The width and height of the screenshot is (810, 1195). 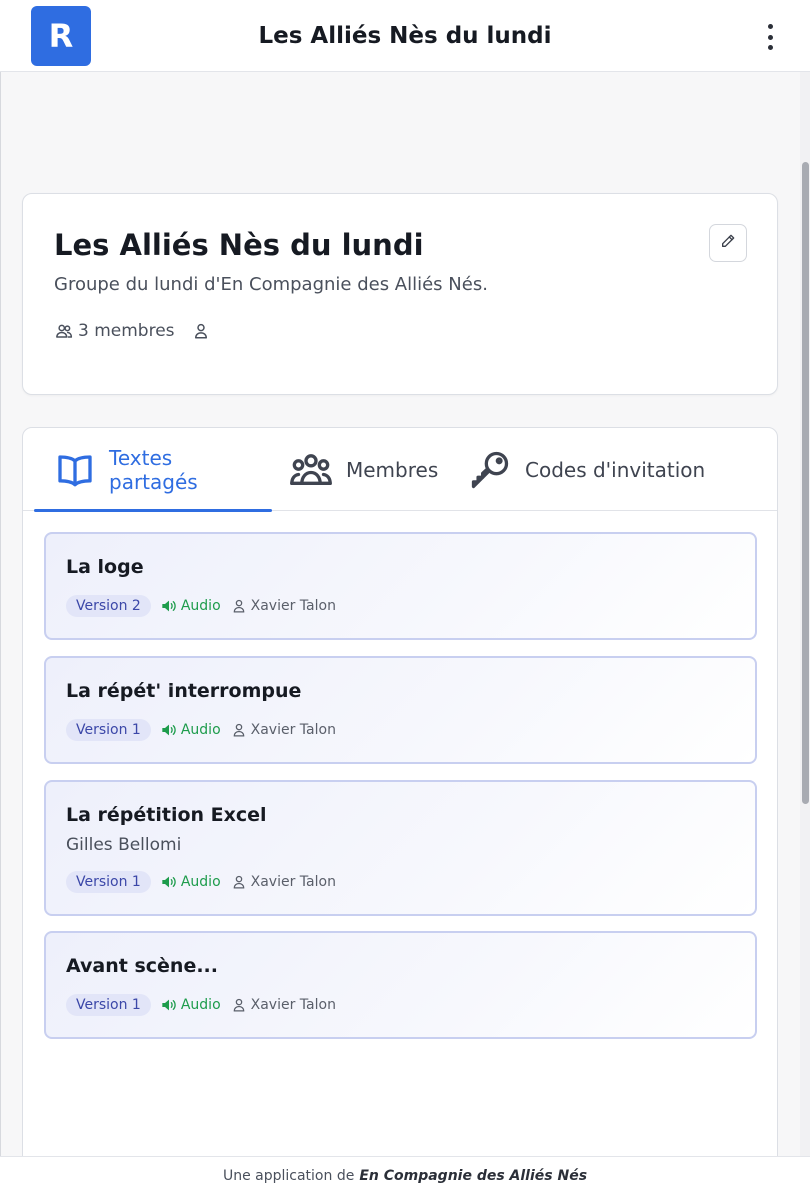 I want to click on tab-members: Membres, so click(x=363, y=469).